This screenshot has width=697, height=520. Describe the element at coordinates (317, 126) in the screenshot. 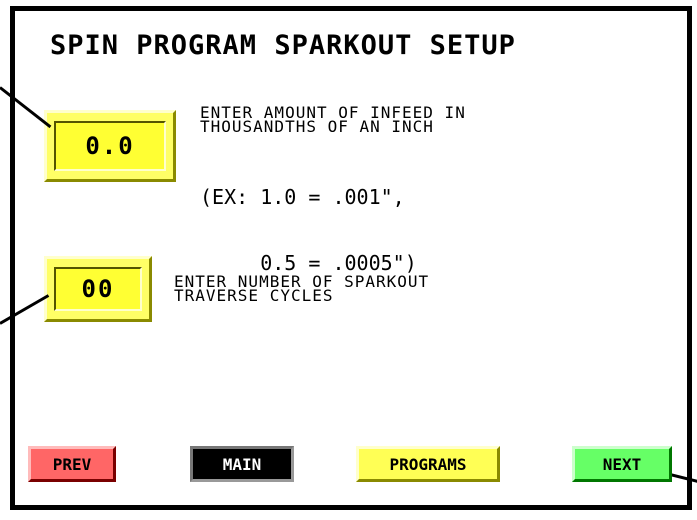

I see `infeed-description-line2: THOUSANDTHS OF AN INCH` at that location.